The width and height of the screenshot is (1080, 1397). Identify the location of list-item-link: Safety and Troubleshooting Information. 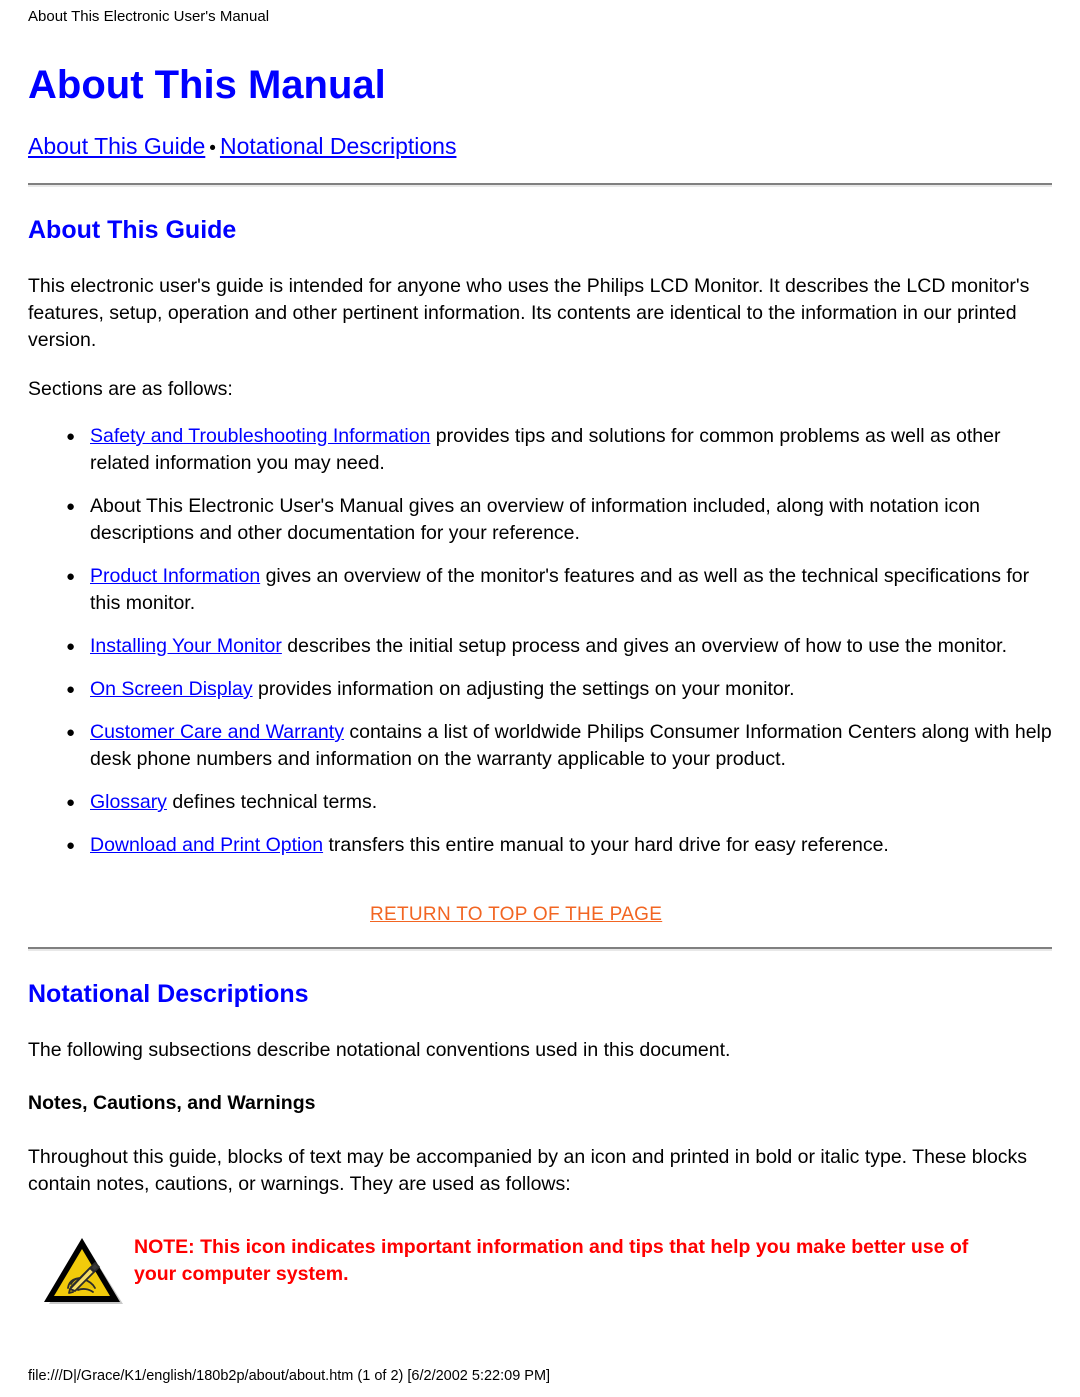
(260, 436).